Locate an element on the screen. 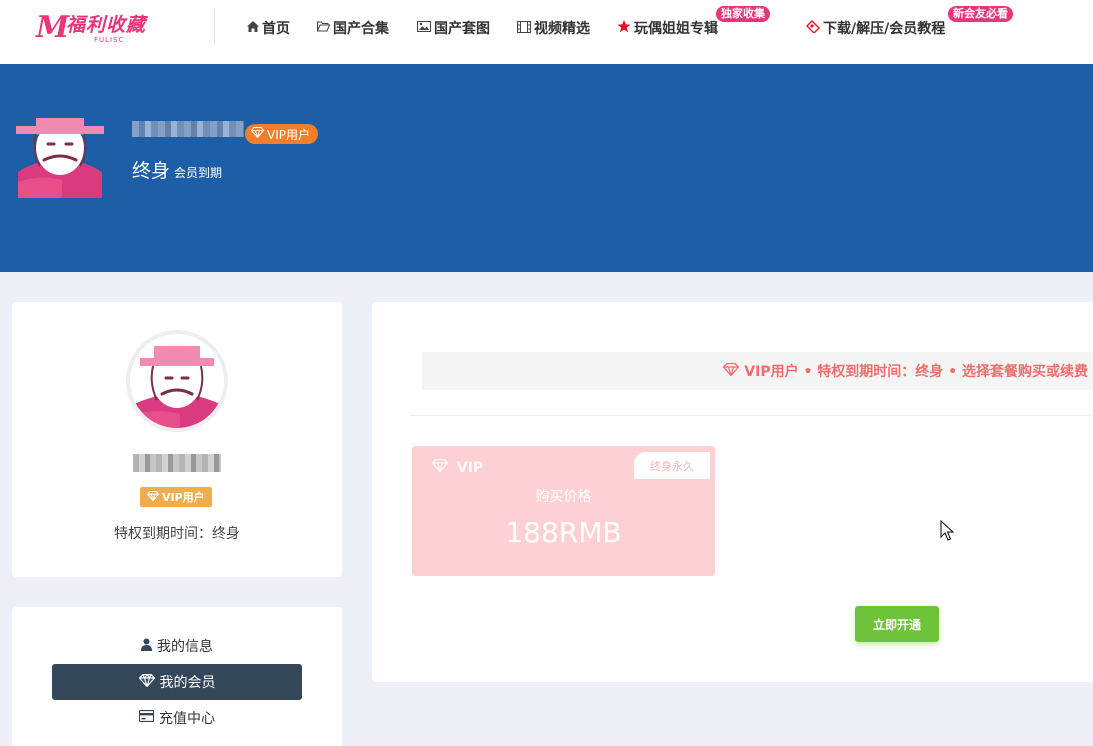  plan-name: VIP is located at coordinates (457, 467).